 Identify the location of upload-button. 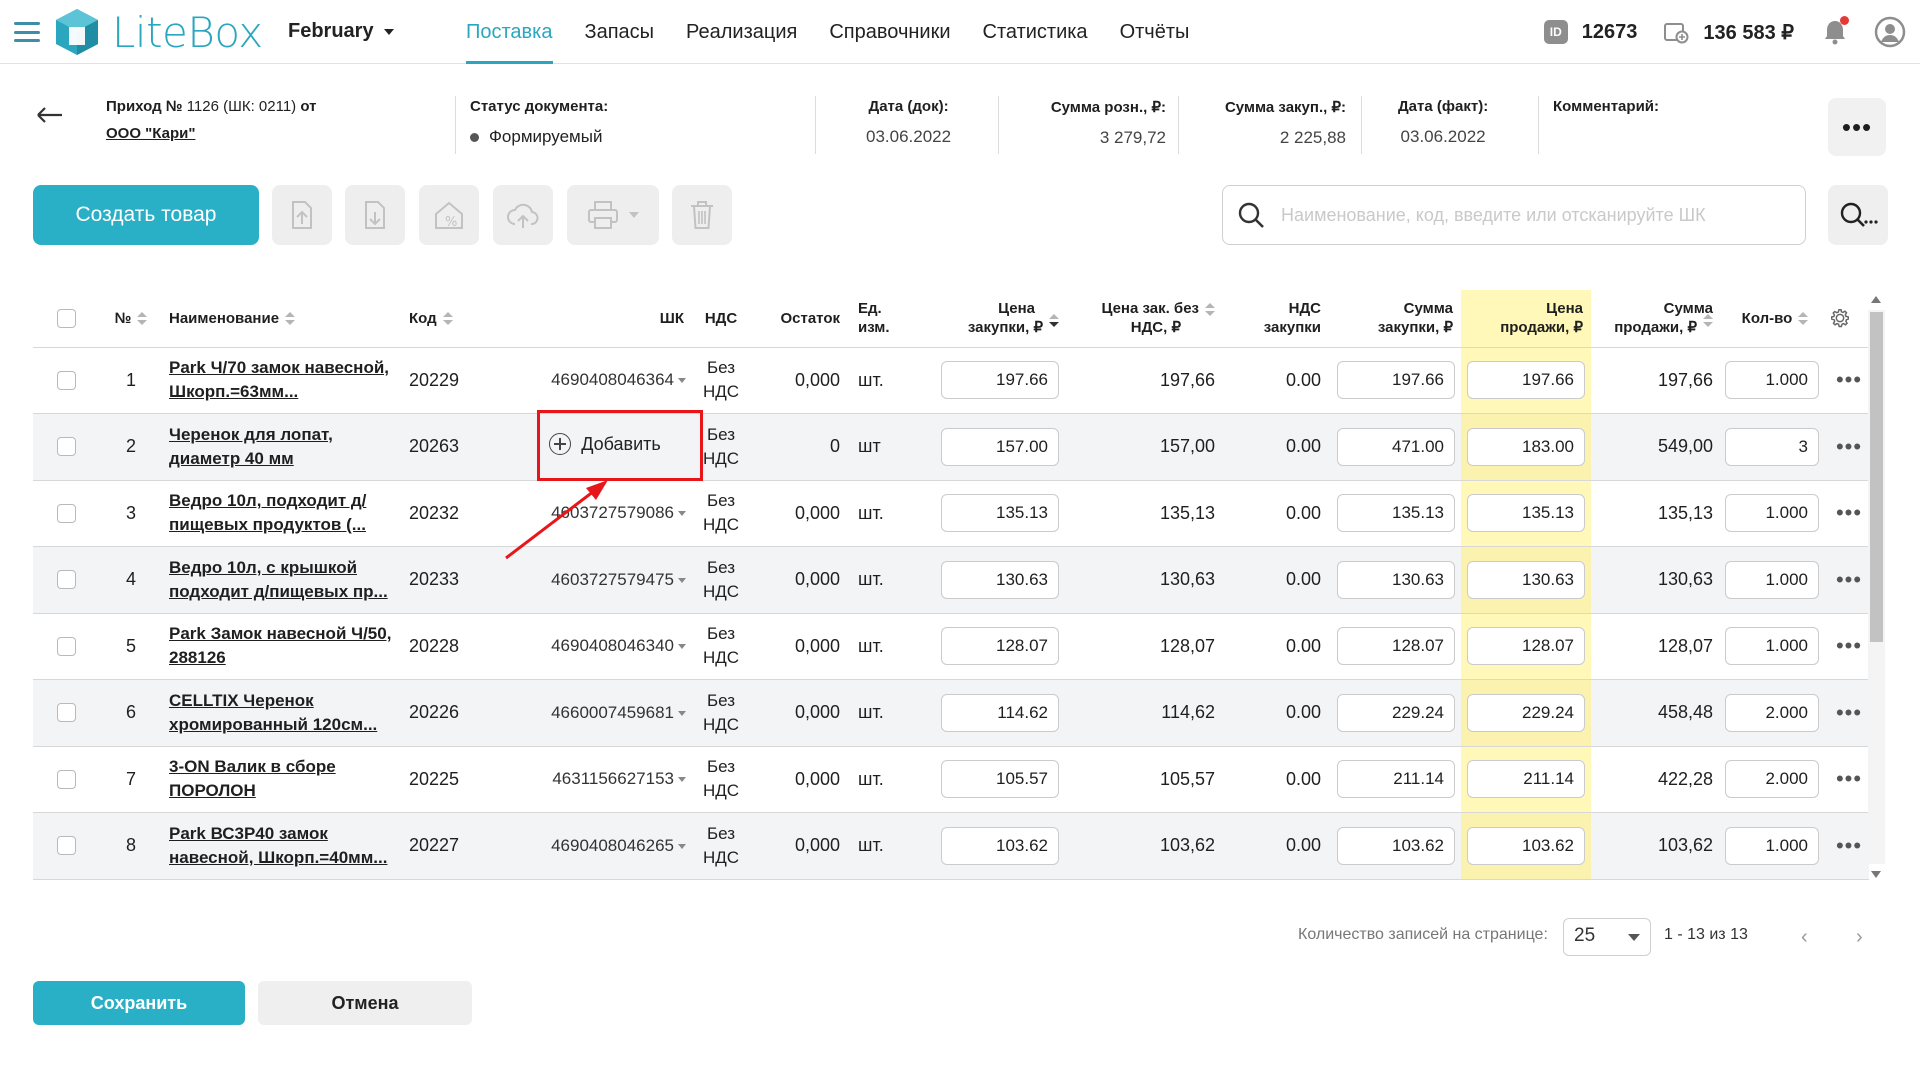
(302, 215).